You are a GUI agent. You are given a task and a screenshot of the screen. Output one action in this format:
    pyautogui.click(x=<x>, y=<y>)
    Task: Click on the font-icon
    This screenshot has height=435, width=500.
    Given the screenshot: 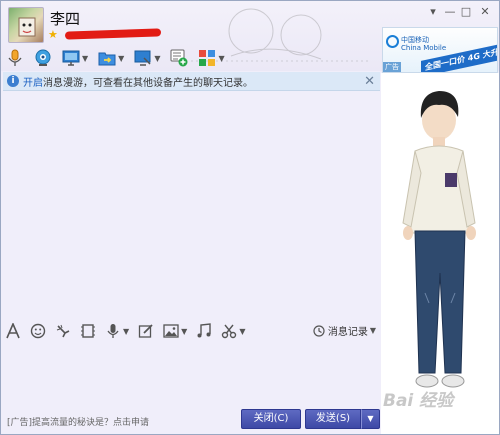 What is the action you would take?
    pyautogui.click(x=13, y=331)
    